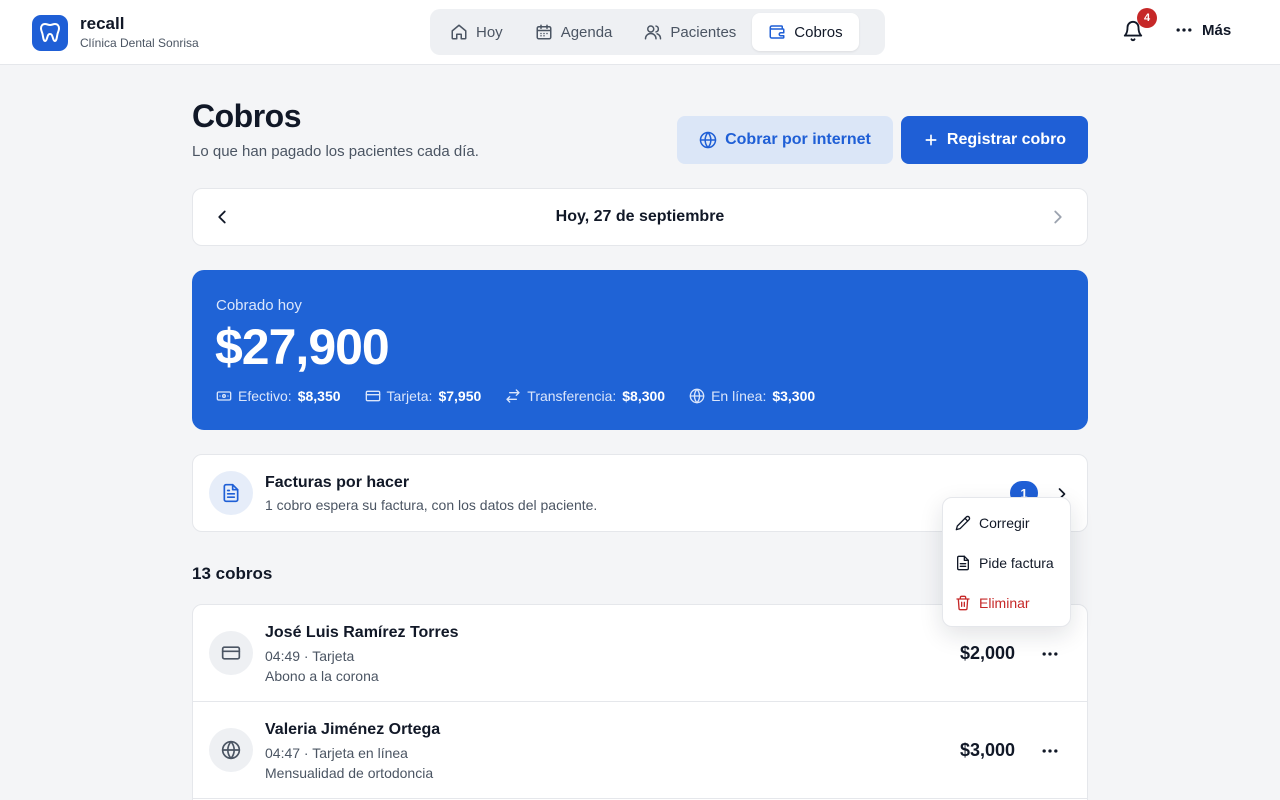  What do you see at coordinates (409, 396) in the screenshot?
I see `breakdown-label: Tarjeta:` at bounding box center [409, 396].